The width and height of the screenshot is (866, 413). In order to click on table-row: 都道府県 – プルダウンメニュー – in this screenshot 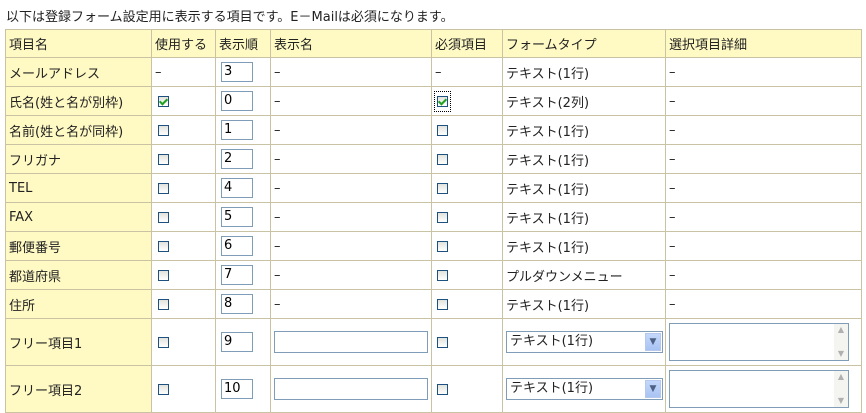, I will do `click(433, 275)`.